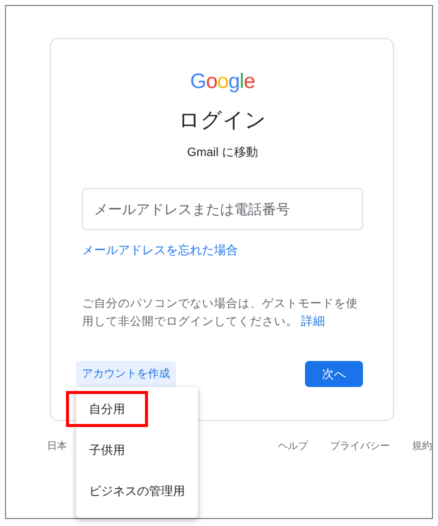 This screenshot has height=526, width=438. I want to click on create-account-button: アカウントを作成, so click(126, 374).